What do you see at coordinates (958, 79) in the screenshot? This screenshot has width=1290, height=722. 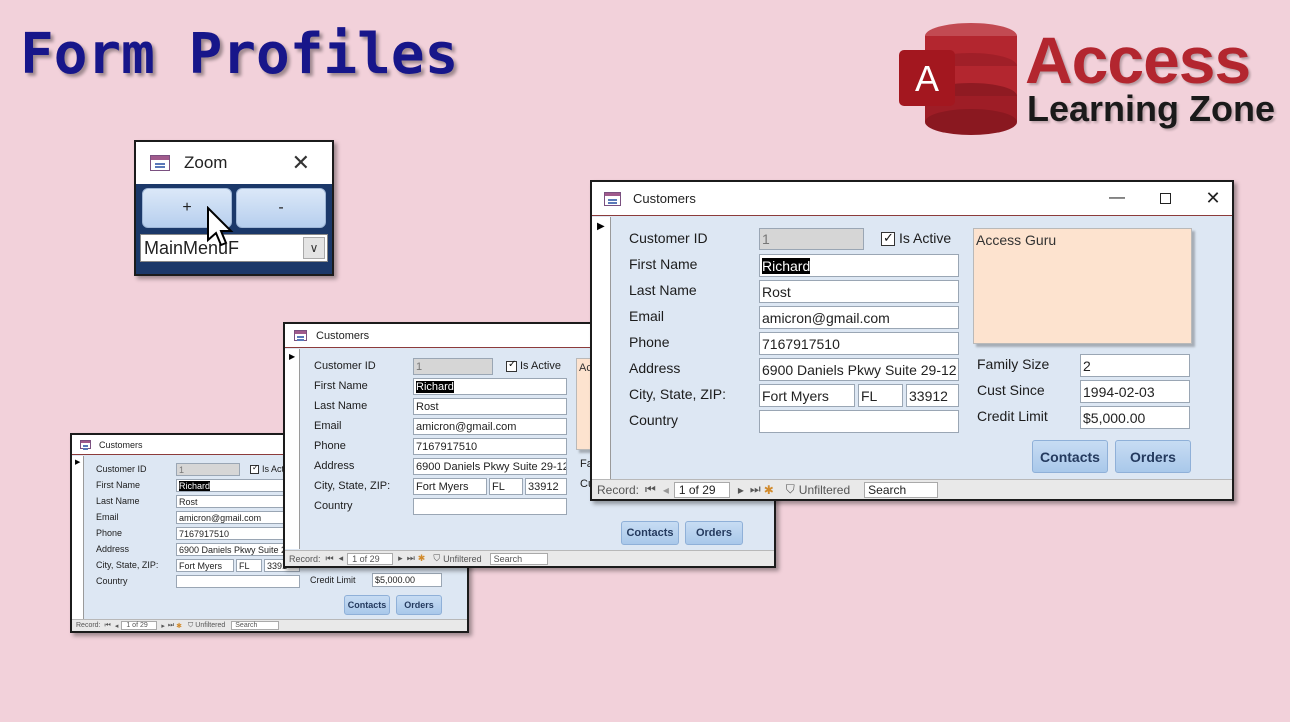 I see `access-logo-icon: A` at bounding box center [958, 79].